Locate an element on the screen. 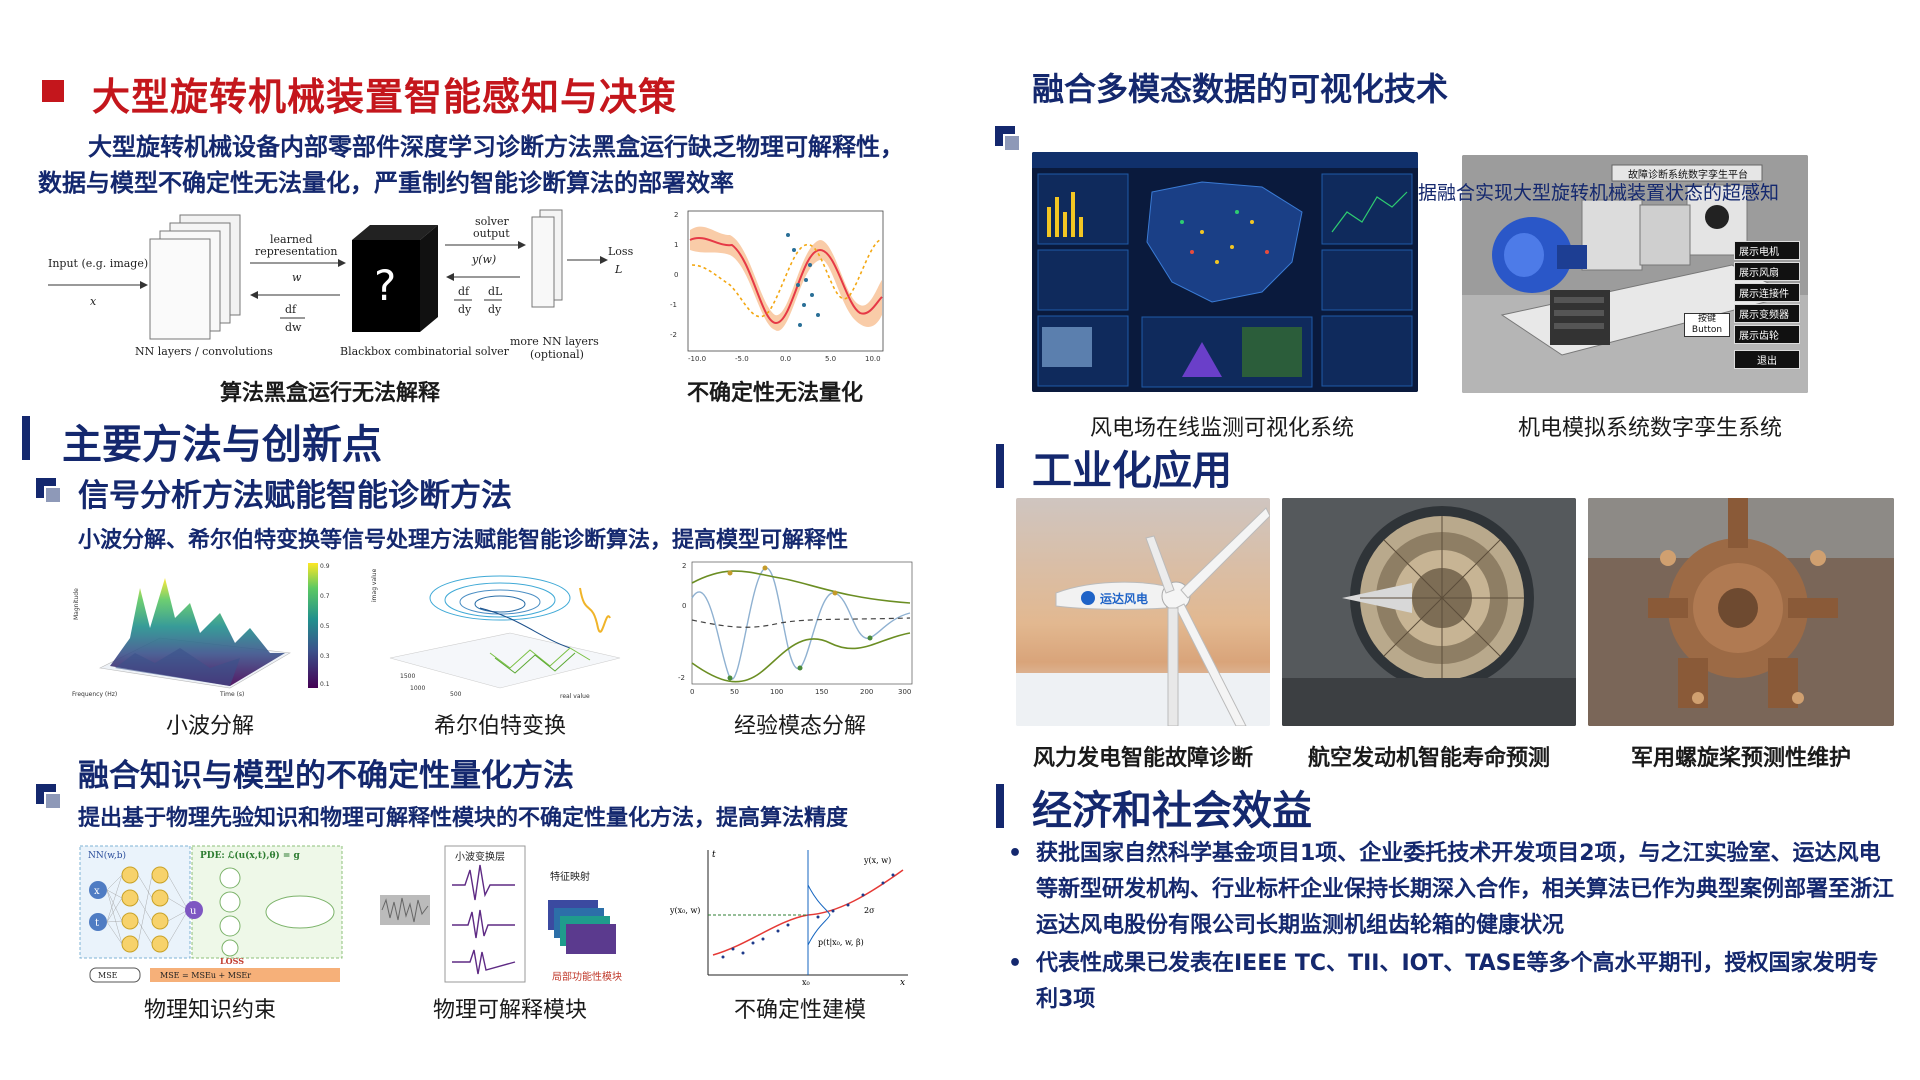  twin-key-en-label: Button is located at coordinates (1707, 330).